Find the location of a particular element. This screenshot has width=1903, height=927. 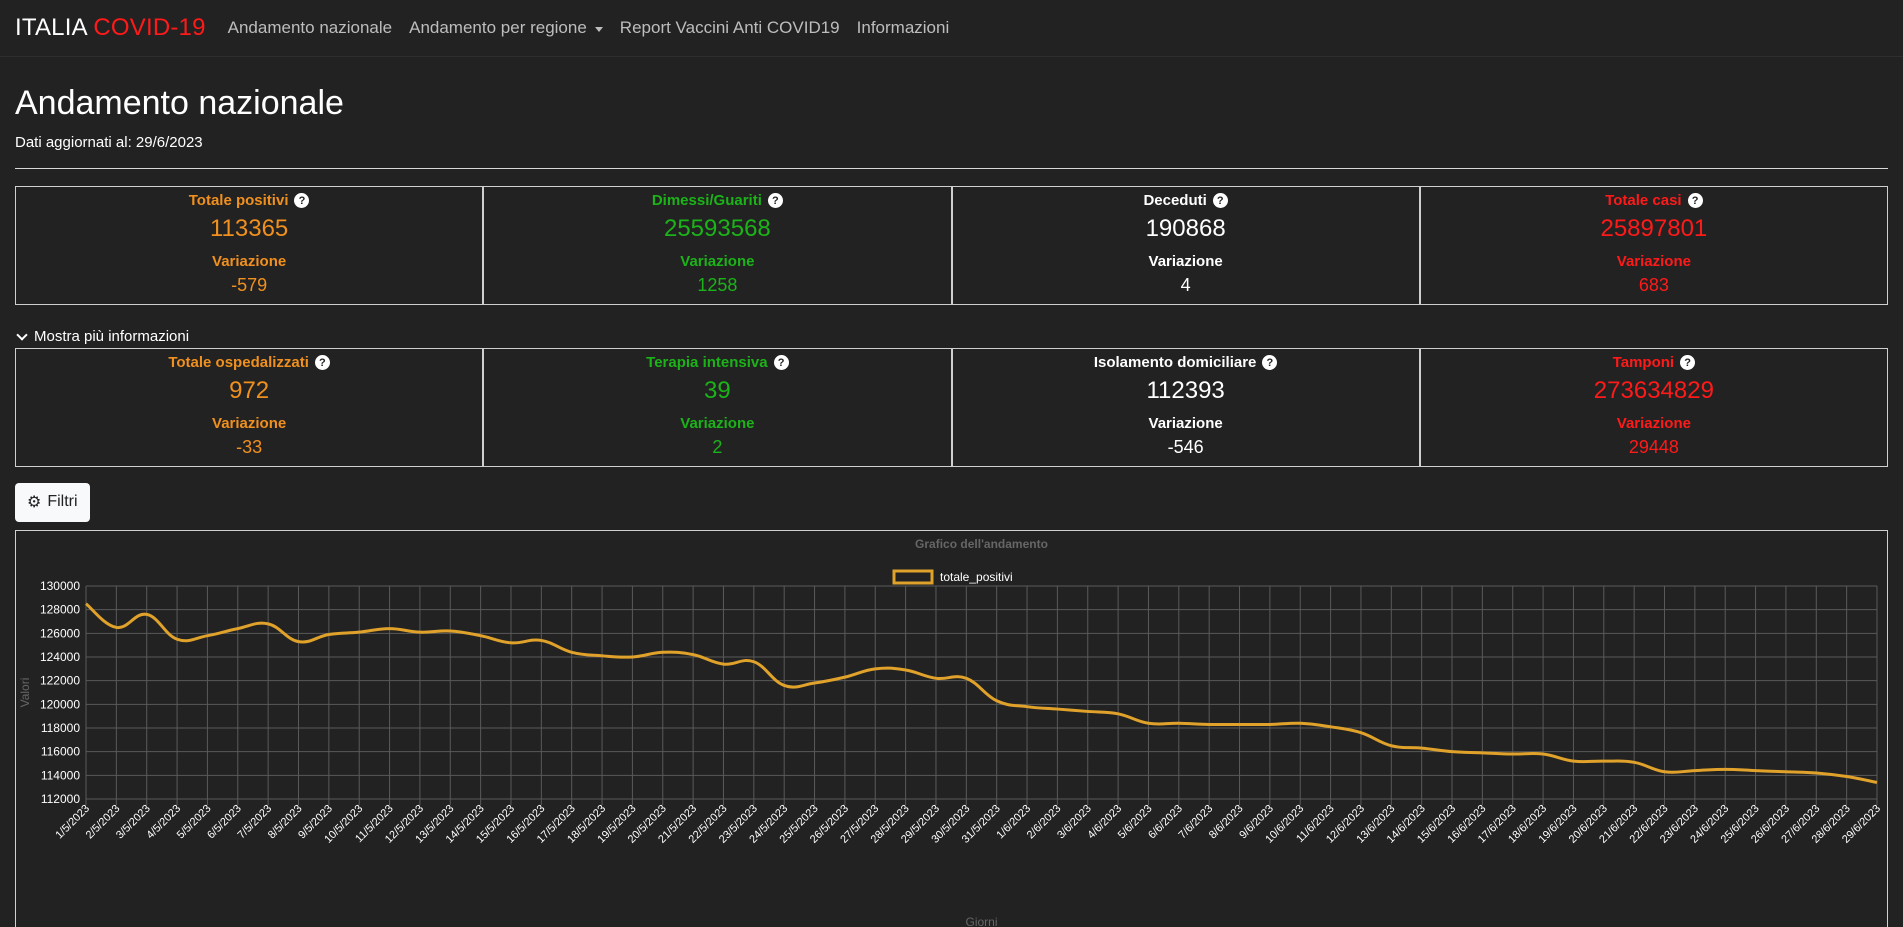

nav-andamento-regione-dropdown: Andamento per regione is located at coordinates (506, 28).